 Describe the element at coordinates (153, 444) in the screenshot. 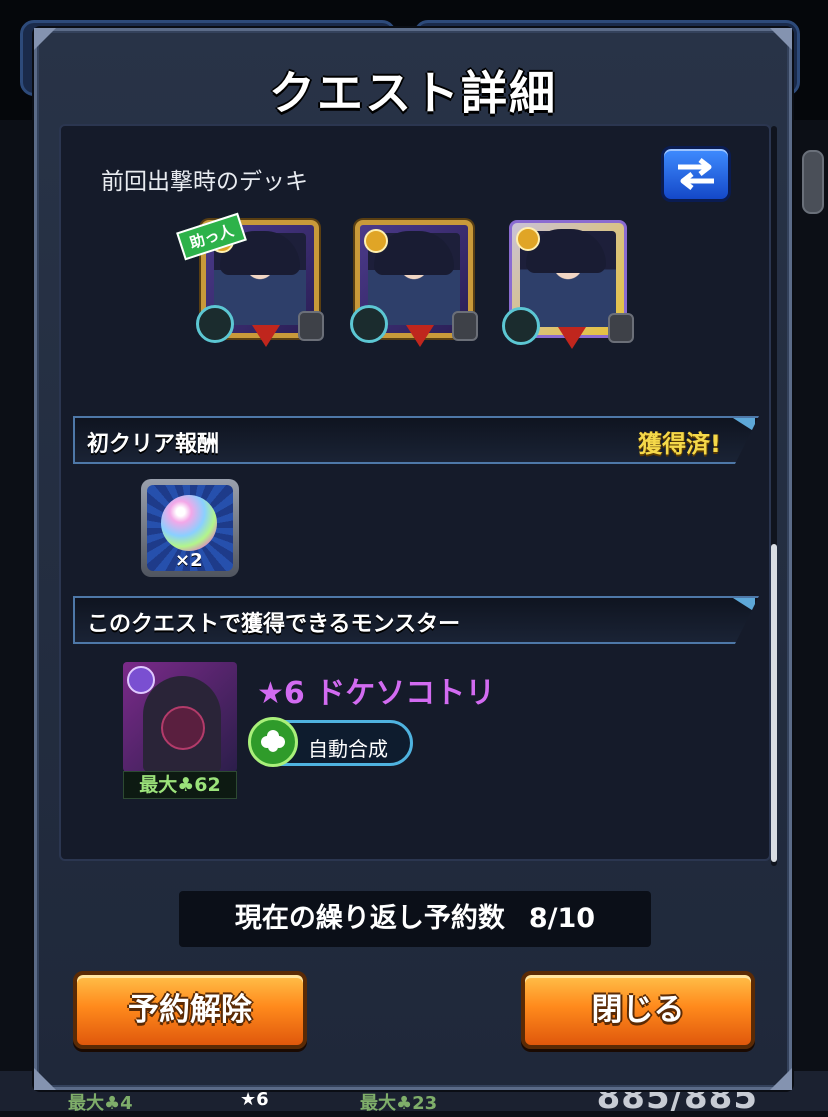

I see `section-title: 初クリア報酬` at that location.